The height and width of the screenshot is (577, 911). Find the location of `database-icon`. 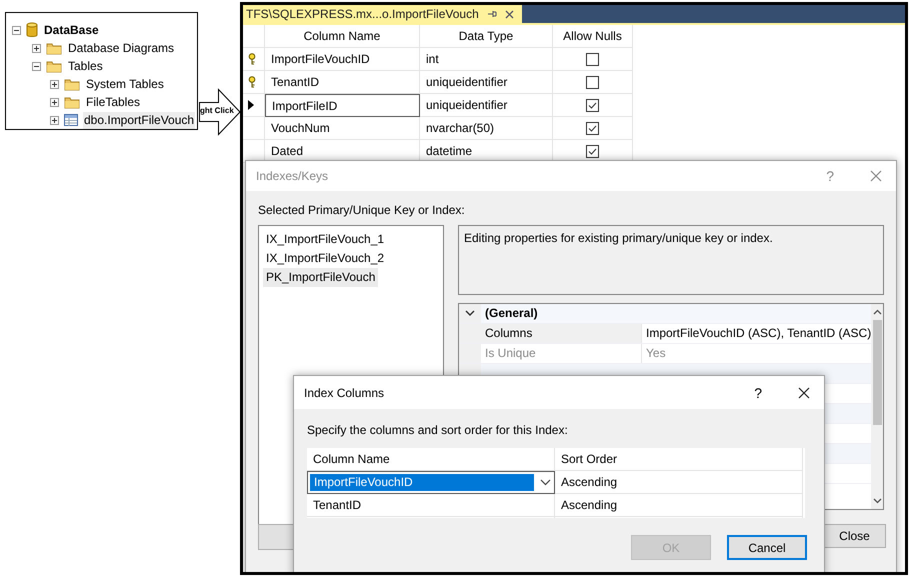

database-icon is located at coordinates (32, 30).